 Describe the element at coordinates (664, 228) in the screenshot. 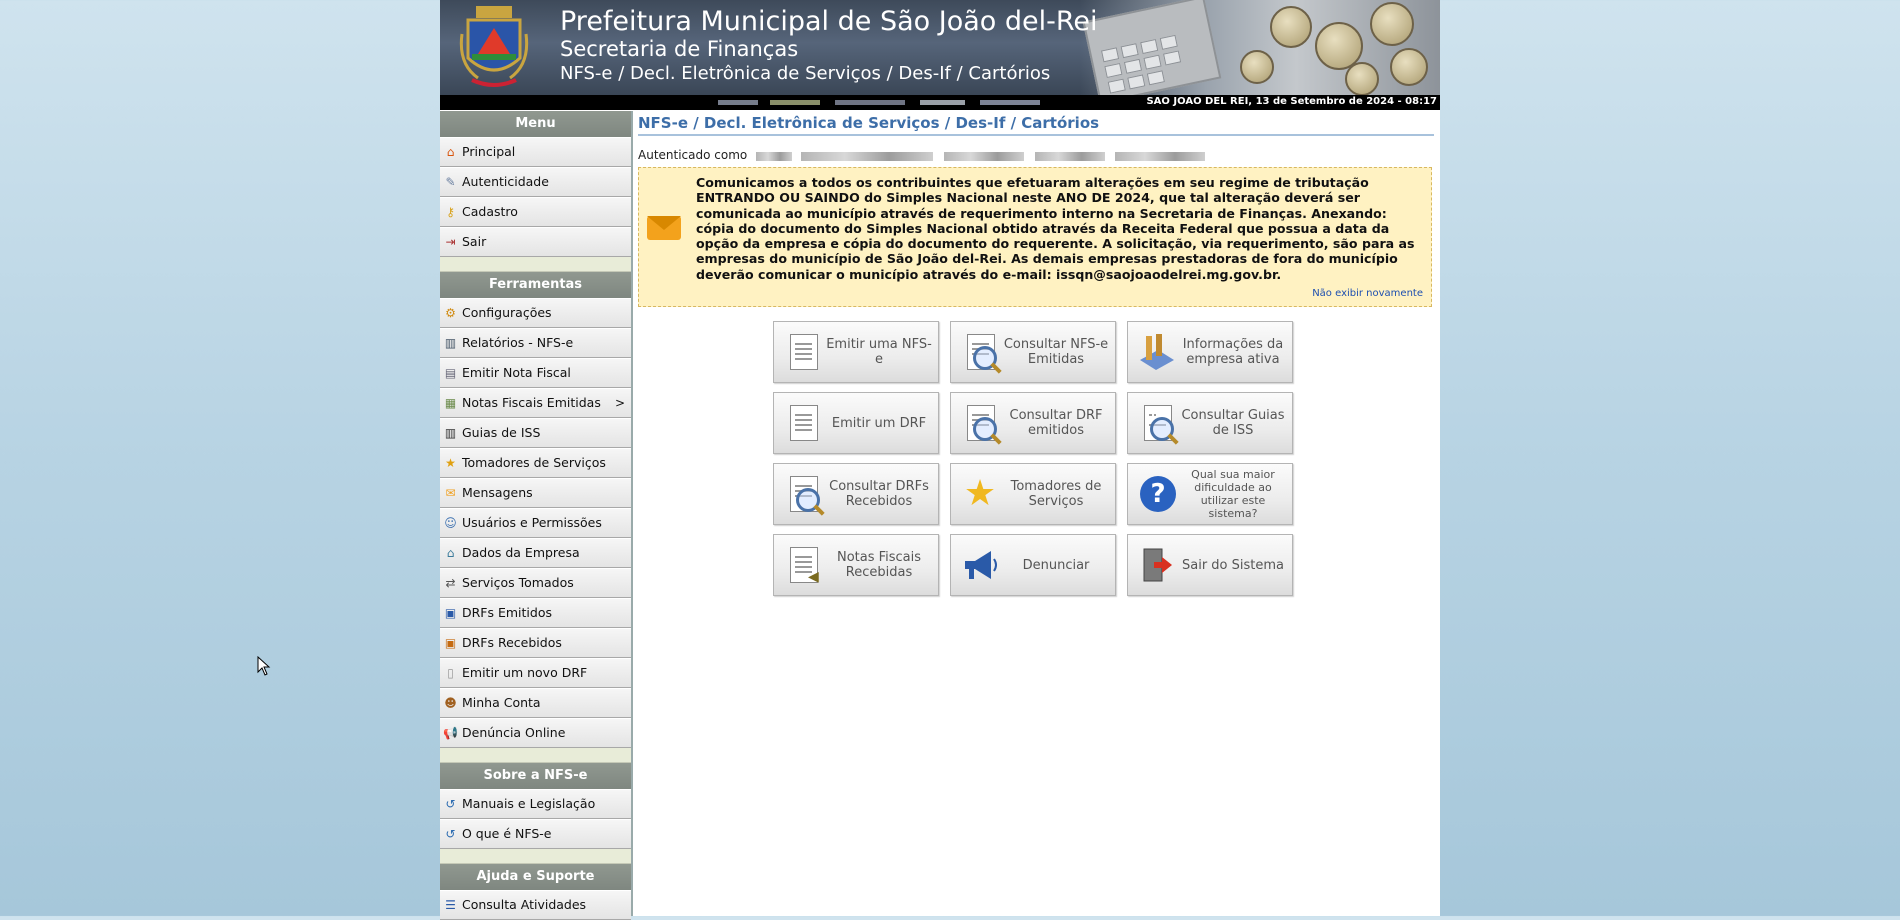

I see `envelope-icon` at that location.